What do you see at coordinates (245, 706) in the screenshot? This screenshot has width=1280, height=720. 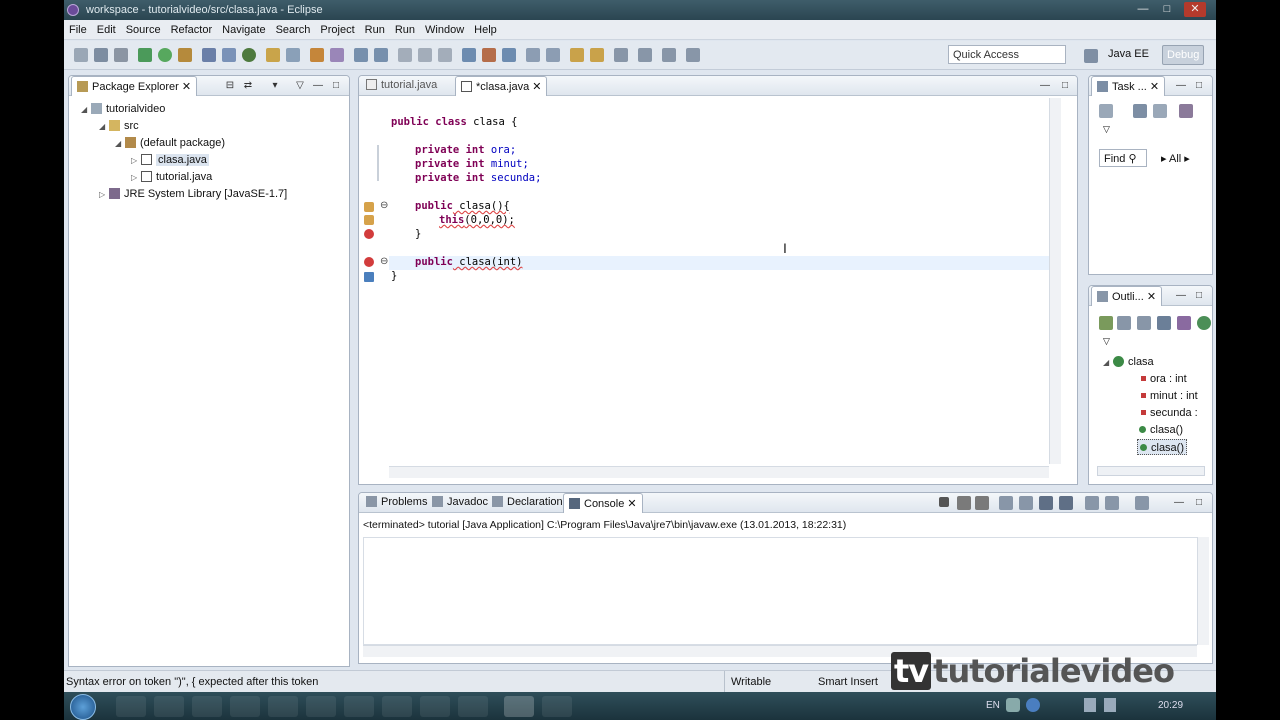 I see `taskbar-app-4-icon` at bounding box center [245, 706].